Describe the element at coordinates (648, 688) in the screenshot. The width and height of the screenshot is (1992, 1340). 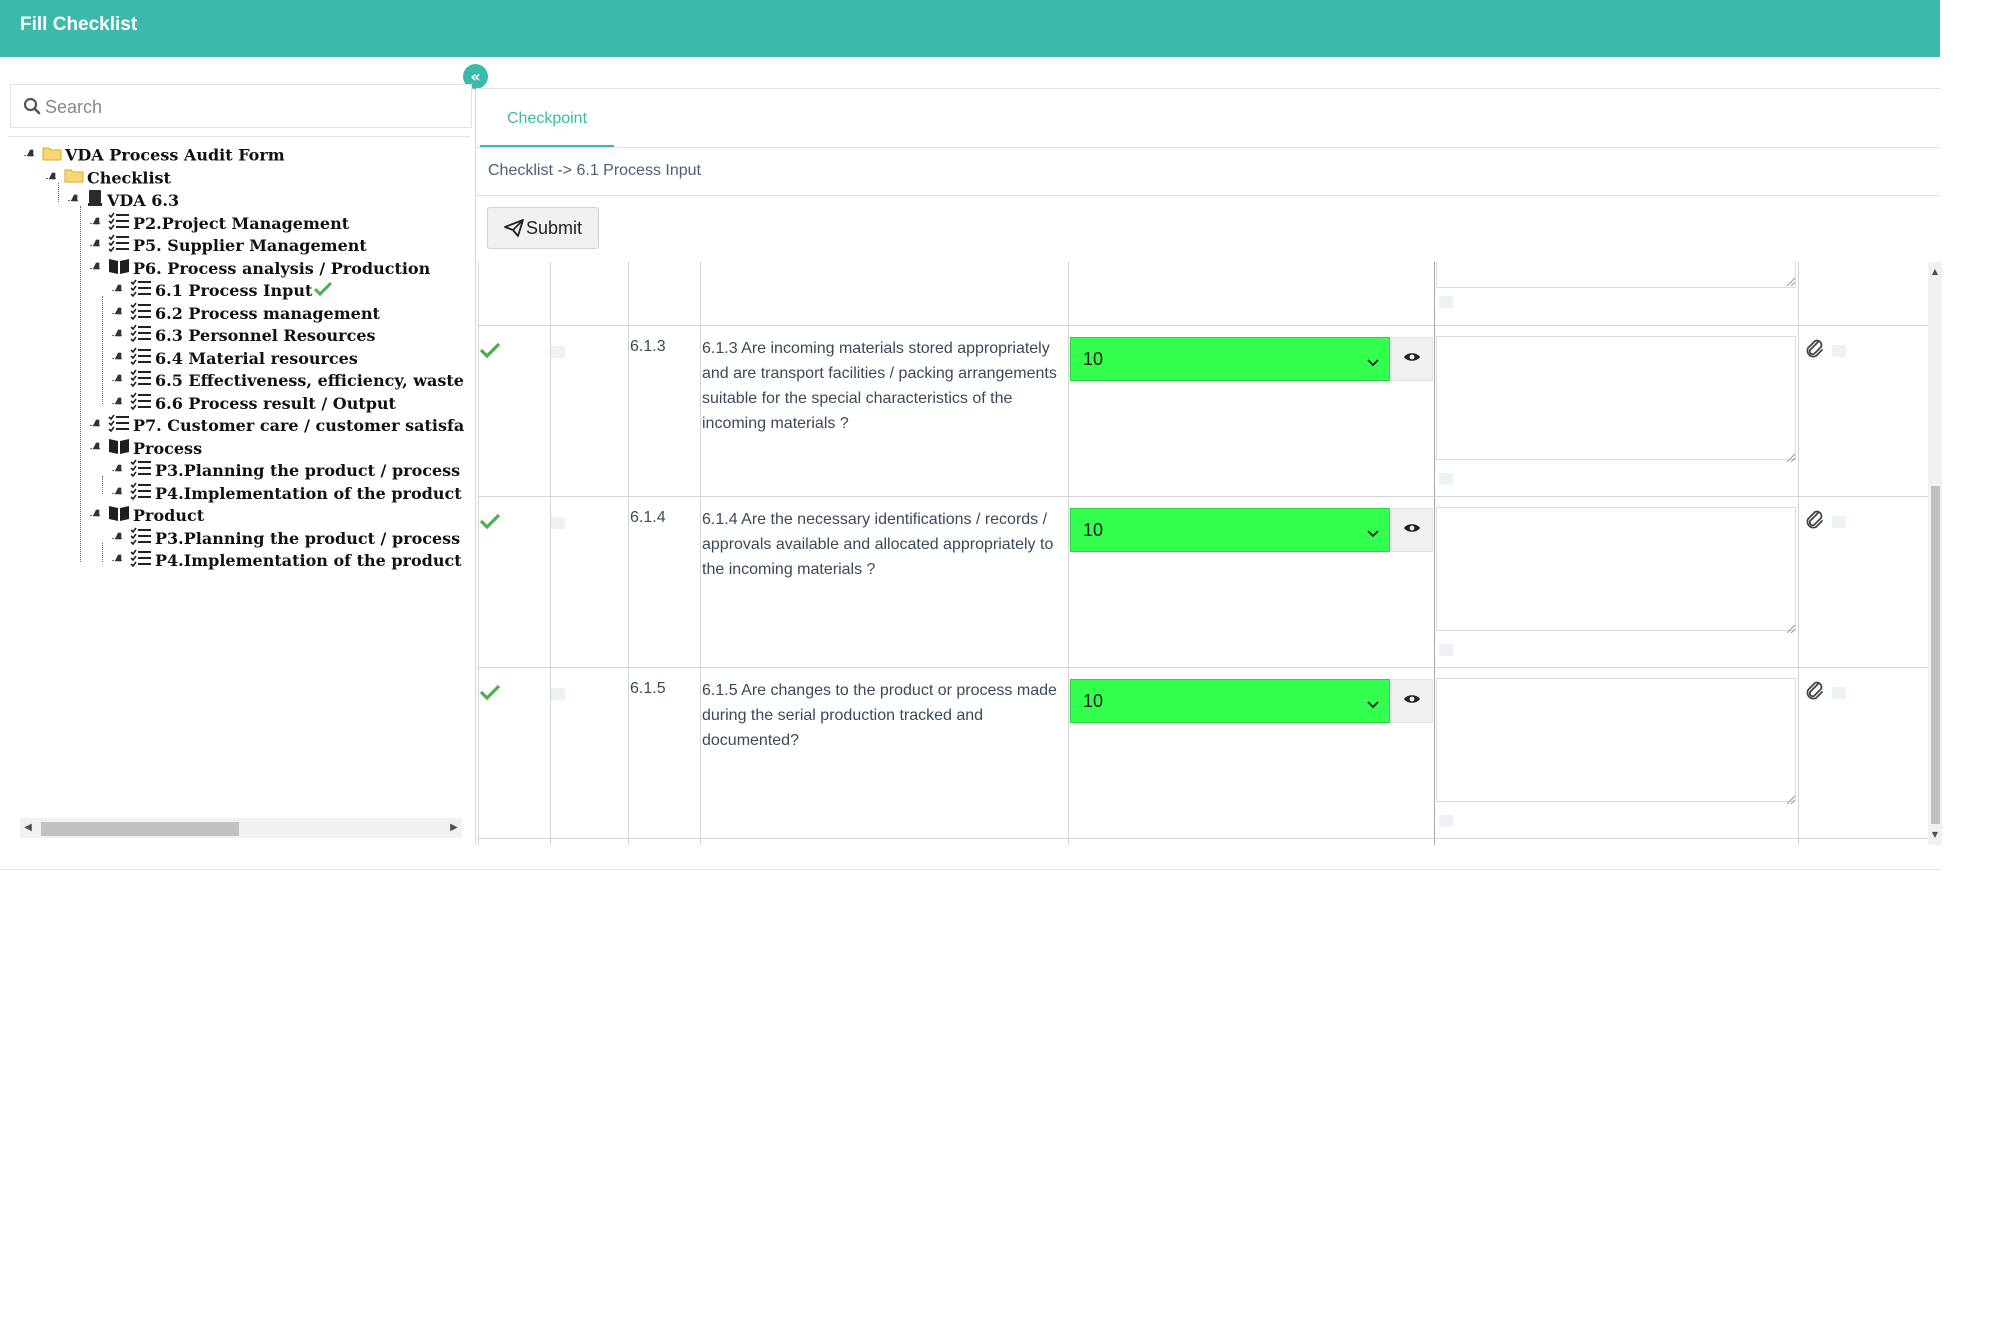
I see `checkpoint-code: 6.1.5` at that location.